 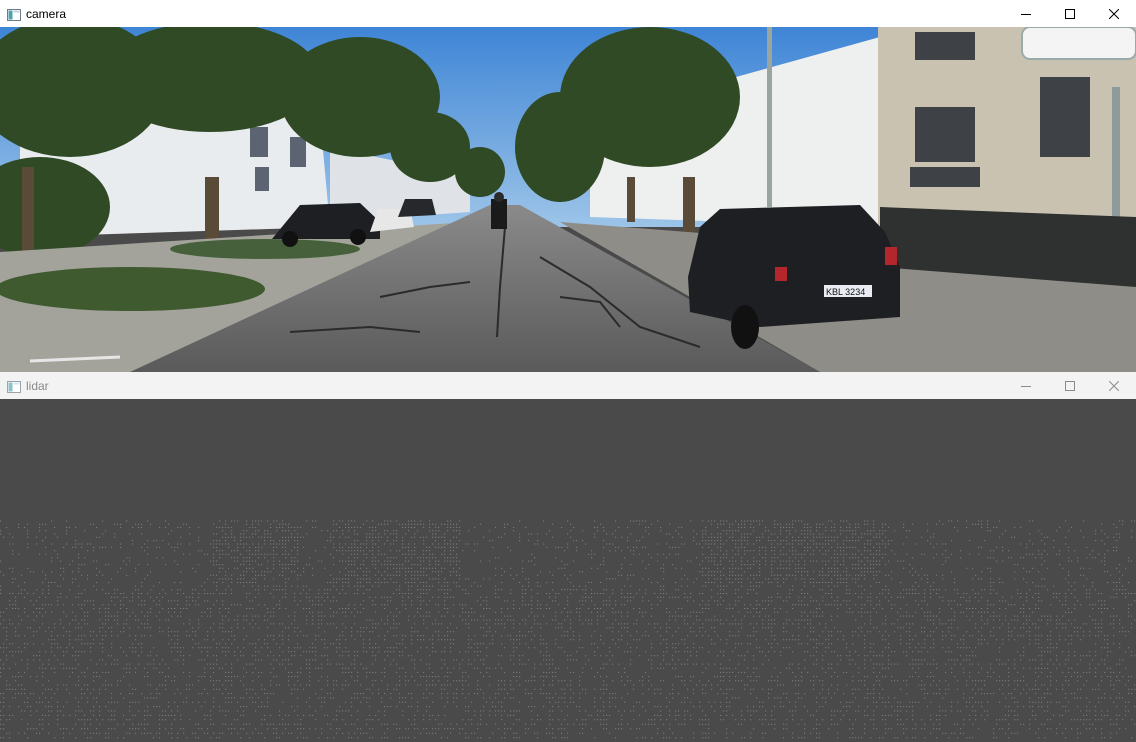 I want to click on road-sign, so click(x=1078, y=43).